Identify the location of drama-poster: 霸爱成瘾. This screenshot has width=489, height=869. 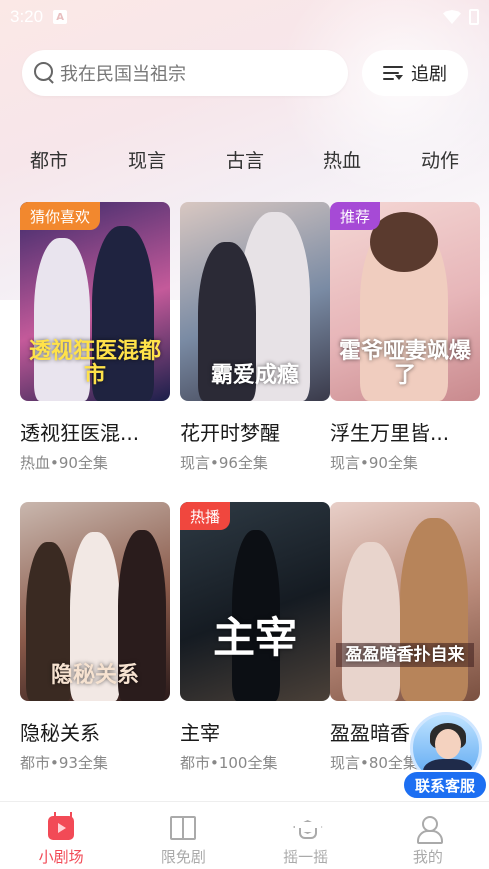
(255, 301).